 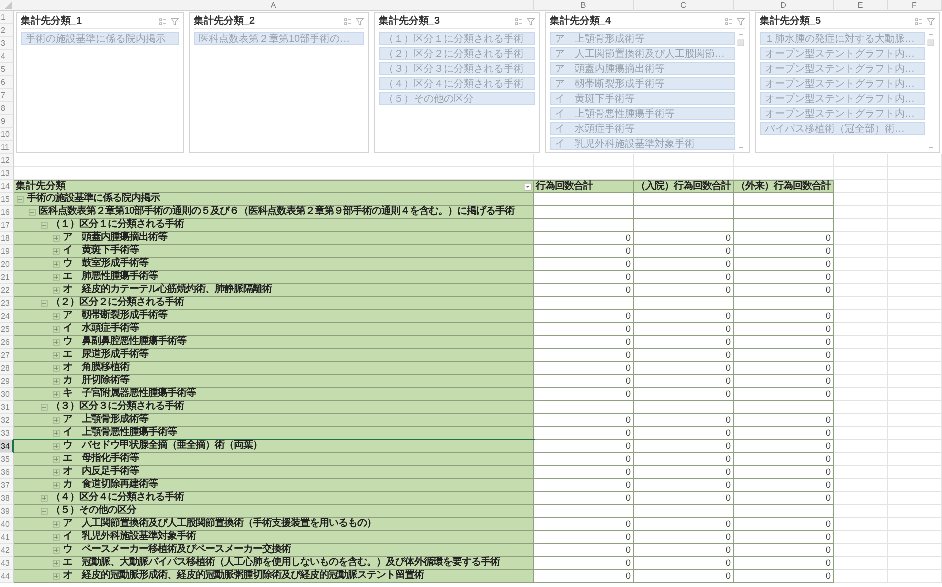 I want to click on row-header: 1, so click(x=7, y=17).